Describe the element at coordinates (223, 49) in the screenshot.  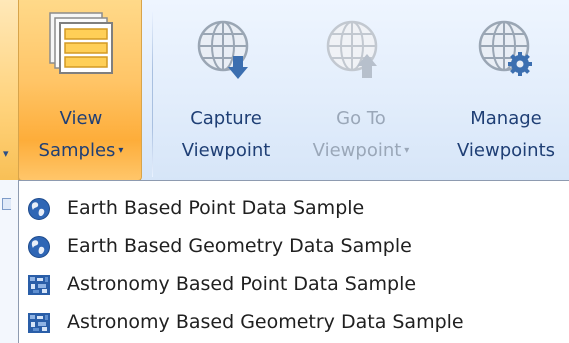
I see `globe-down-arrow-icon` at that location.